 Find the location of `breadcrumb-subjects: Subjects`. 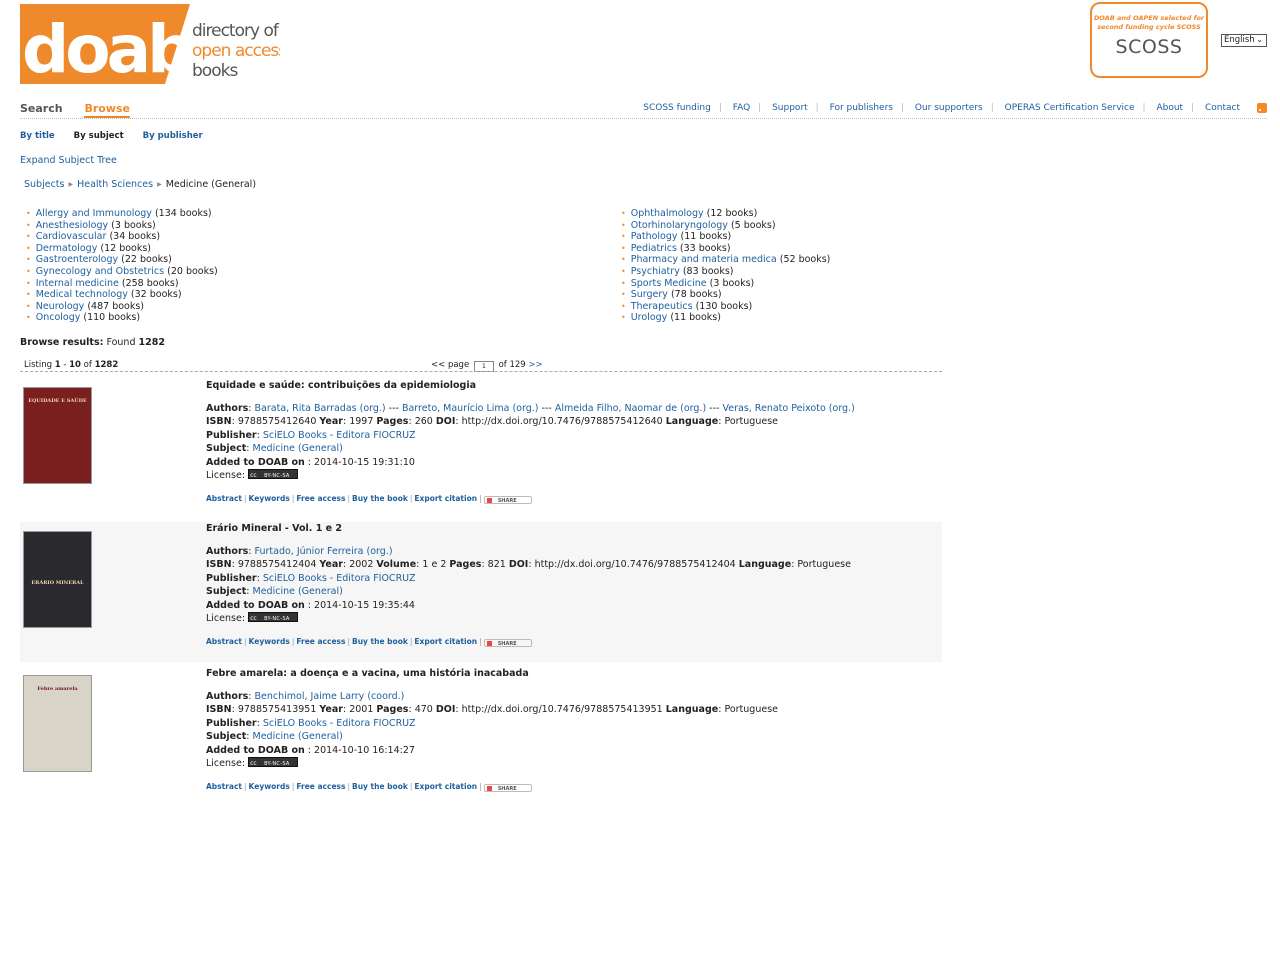

breadcrumb-subjects: Subjects is located at coordinates (44, 184).